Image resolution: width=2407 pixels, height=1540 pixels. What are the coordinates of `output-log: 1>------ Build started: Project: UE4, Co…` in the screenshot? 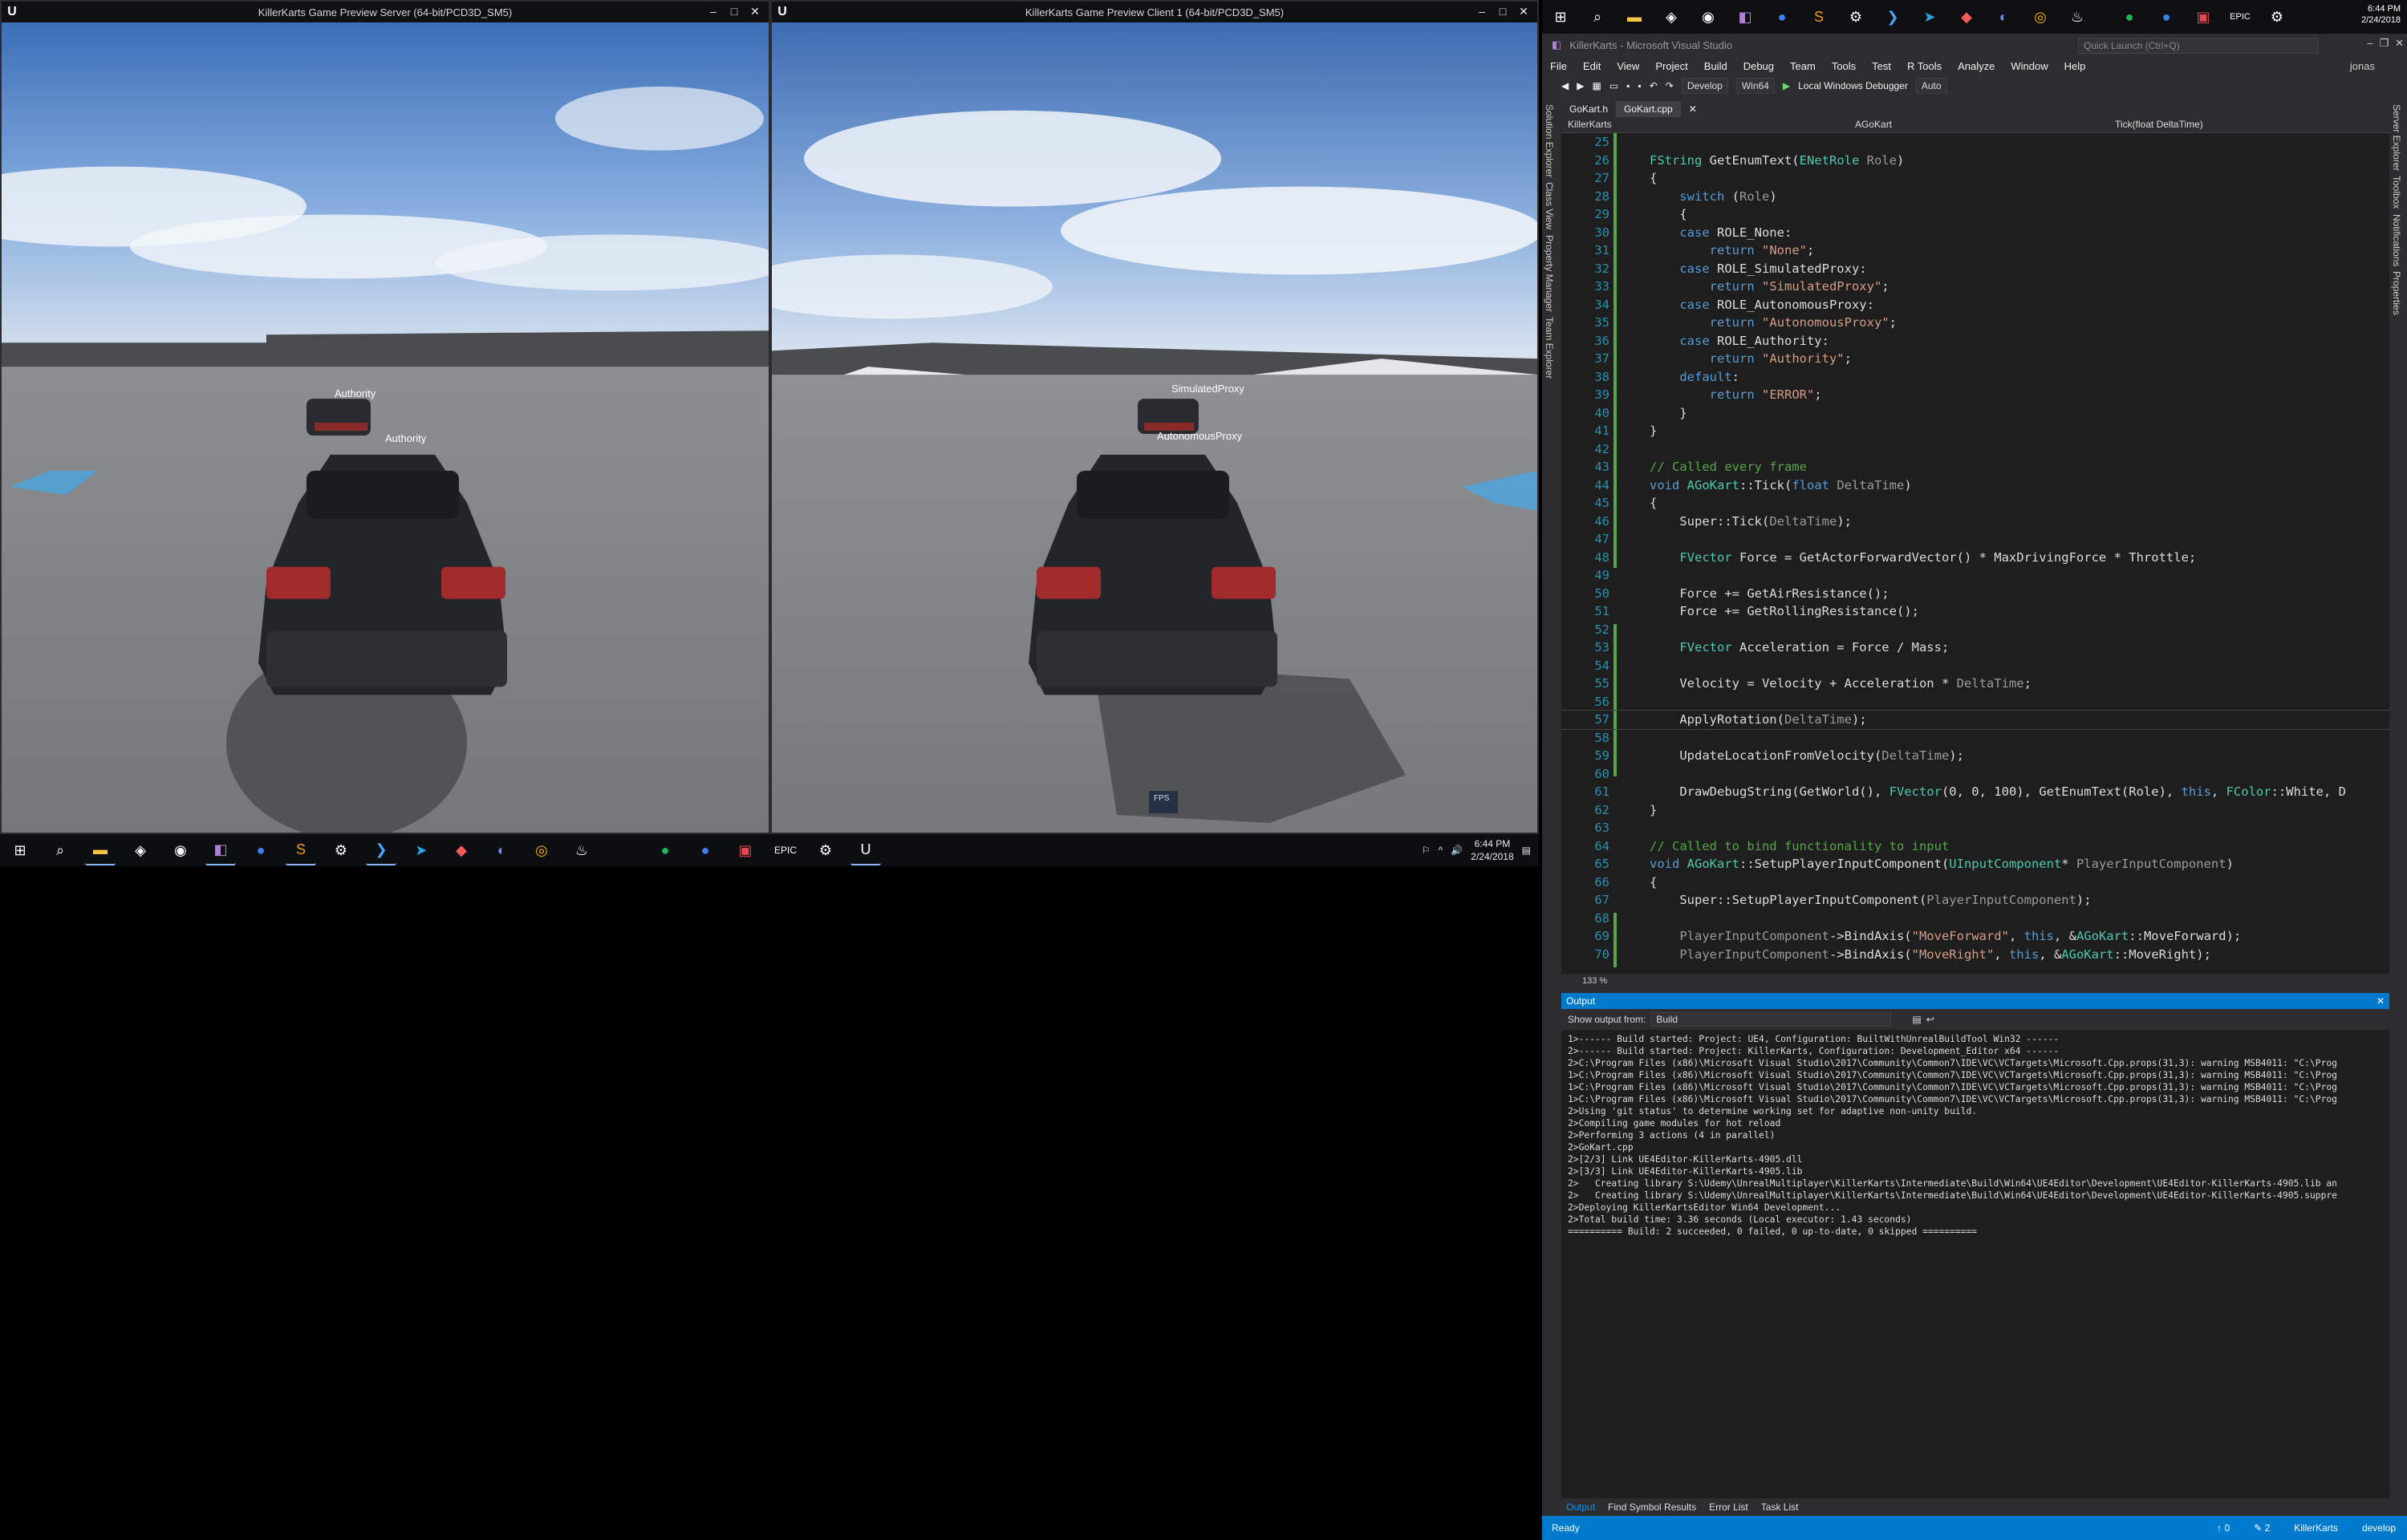 It's located at (1975, 1135).